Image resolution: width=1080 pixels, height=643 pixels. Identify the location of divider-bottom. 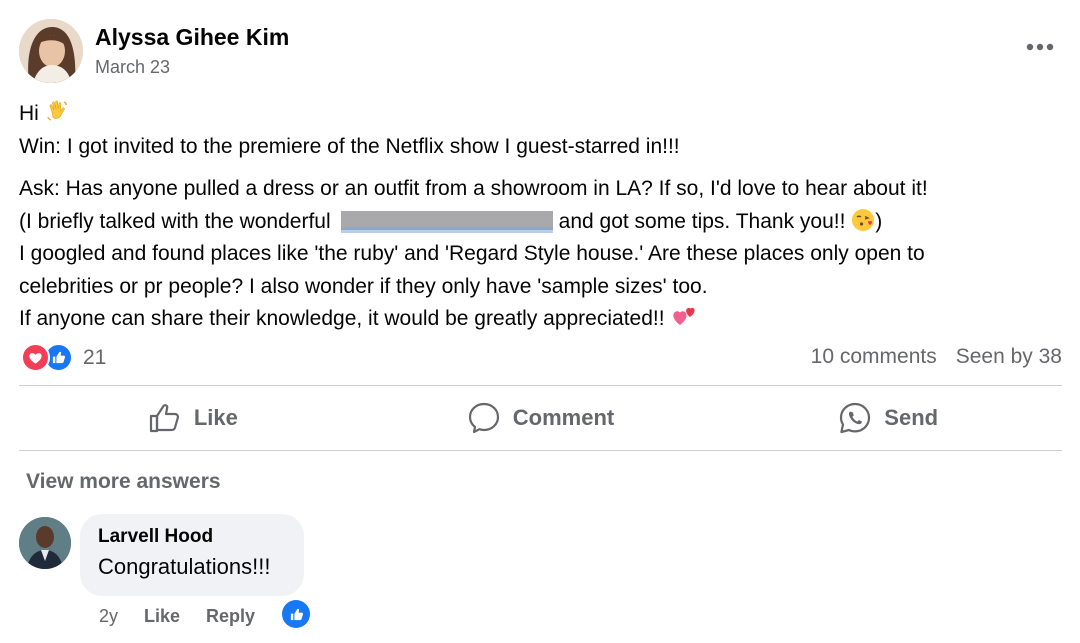
(540, 450).